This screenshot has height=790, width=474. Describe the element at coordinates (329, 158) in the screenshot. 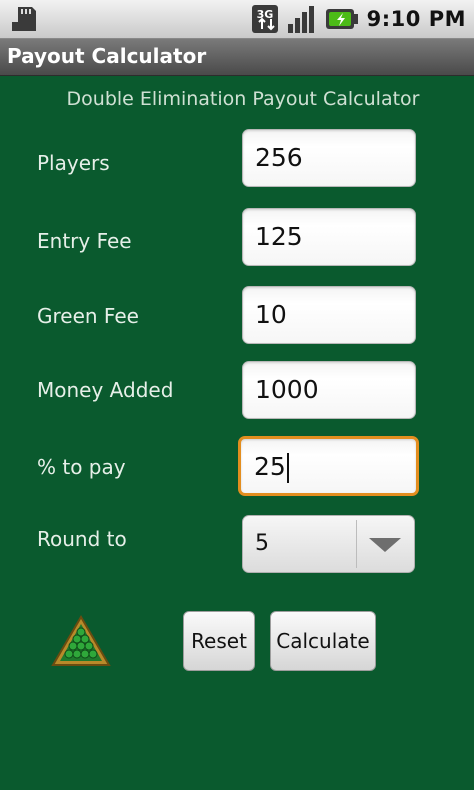

I see `players-input: 256` at that location.